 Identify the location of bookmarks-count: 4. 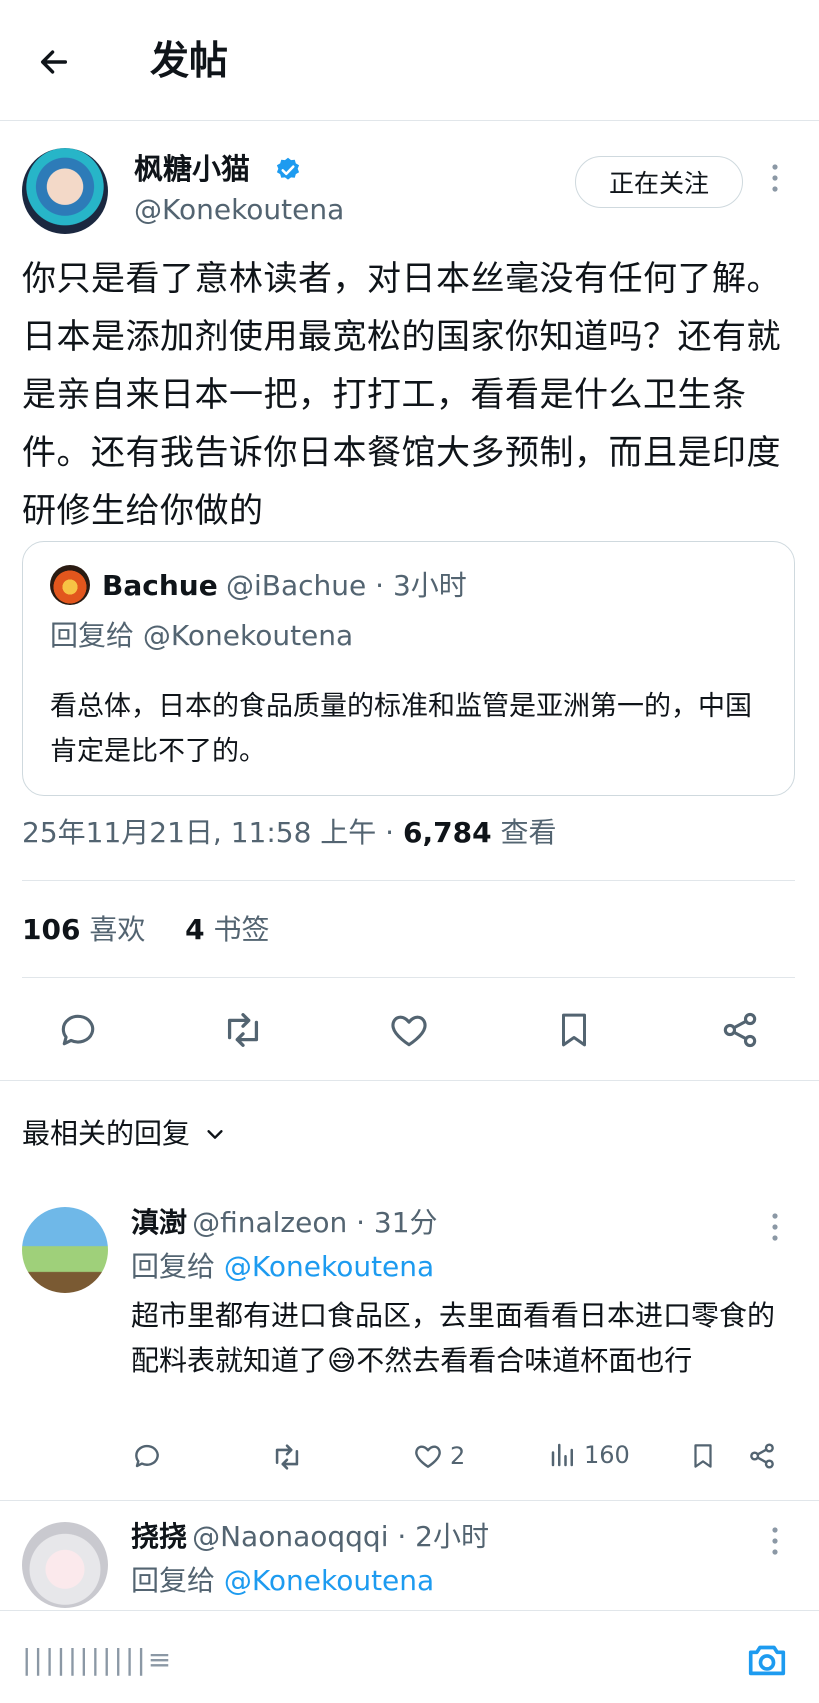
(195, 929).